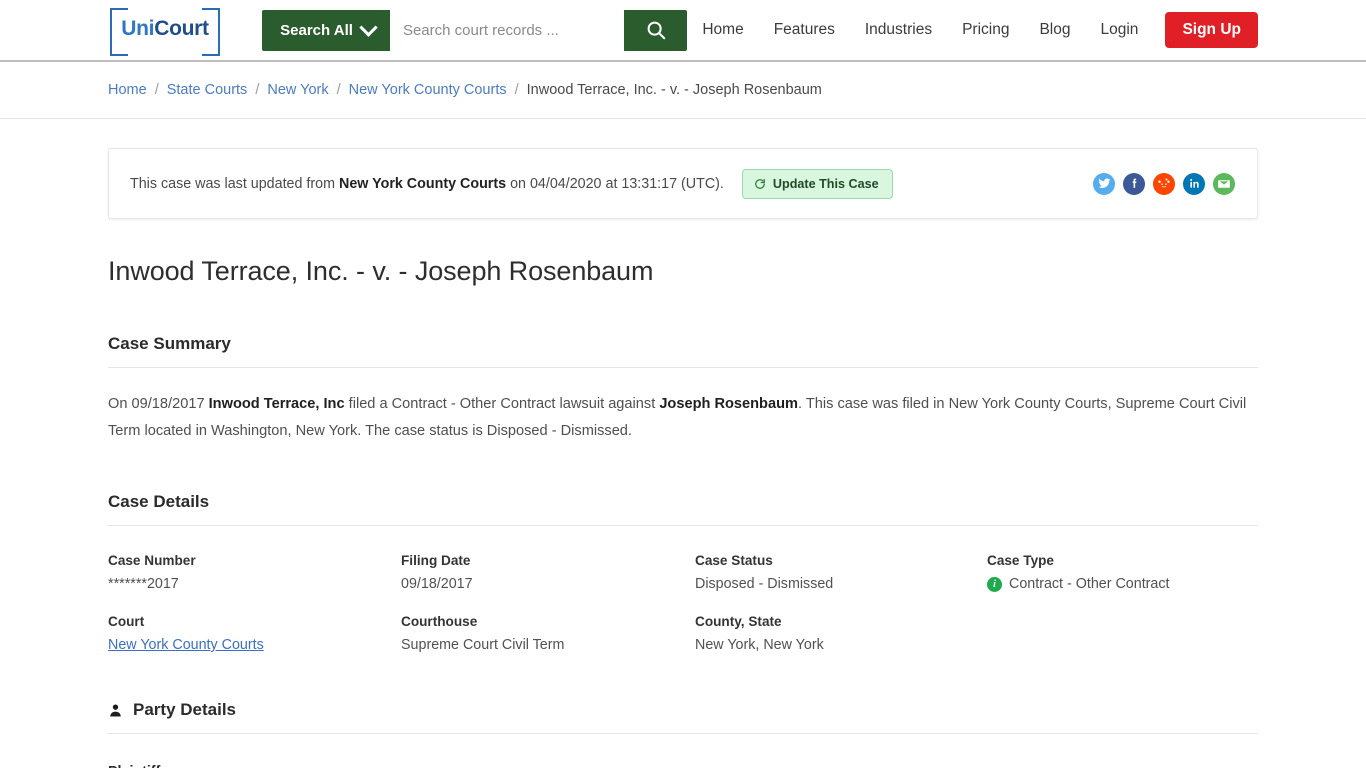  Describe the element at coordinates (1122, 572) in the screenshot. I see `detail-case-type: Case Type i Contract - Other Contract` at that location.